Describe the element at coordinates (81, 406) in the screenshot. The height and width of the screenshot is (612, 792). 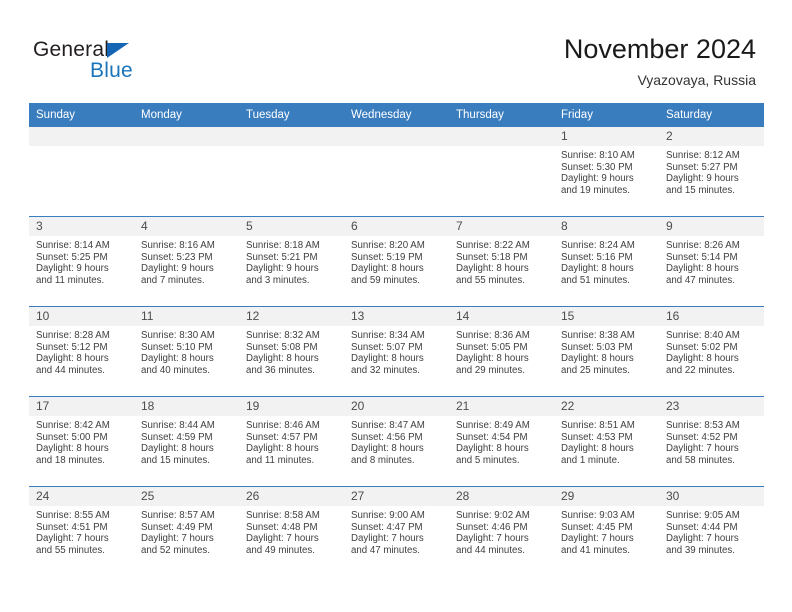
I see `day-number: 17` at that location.